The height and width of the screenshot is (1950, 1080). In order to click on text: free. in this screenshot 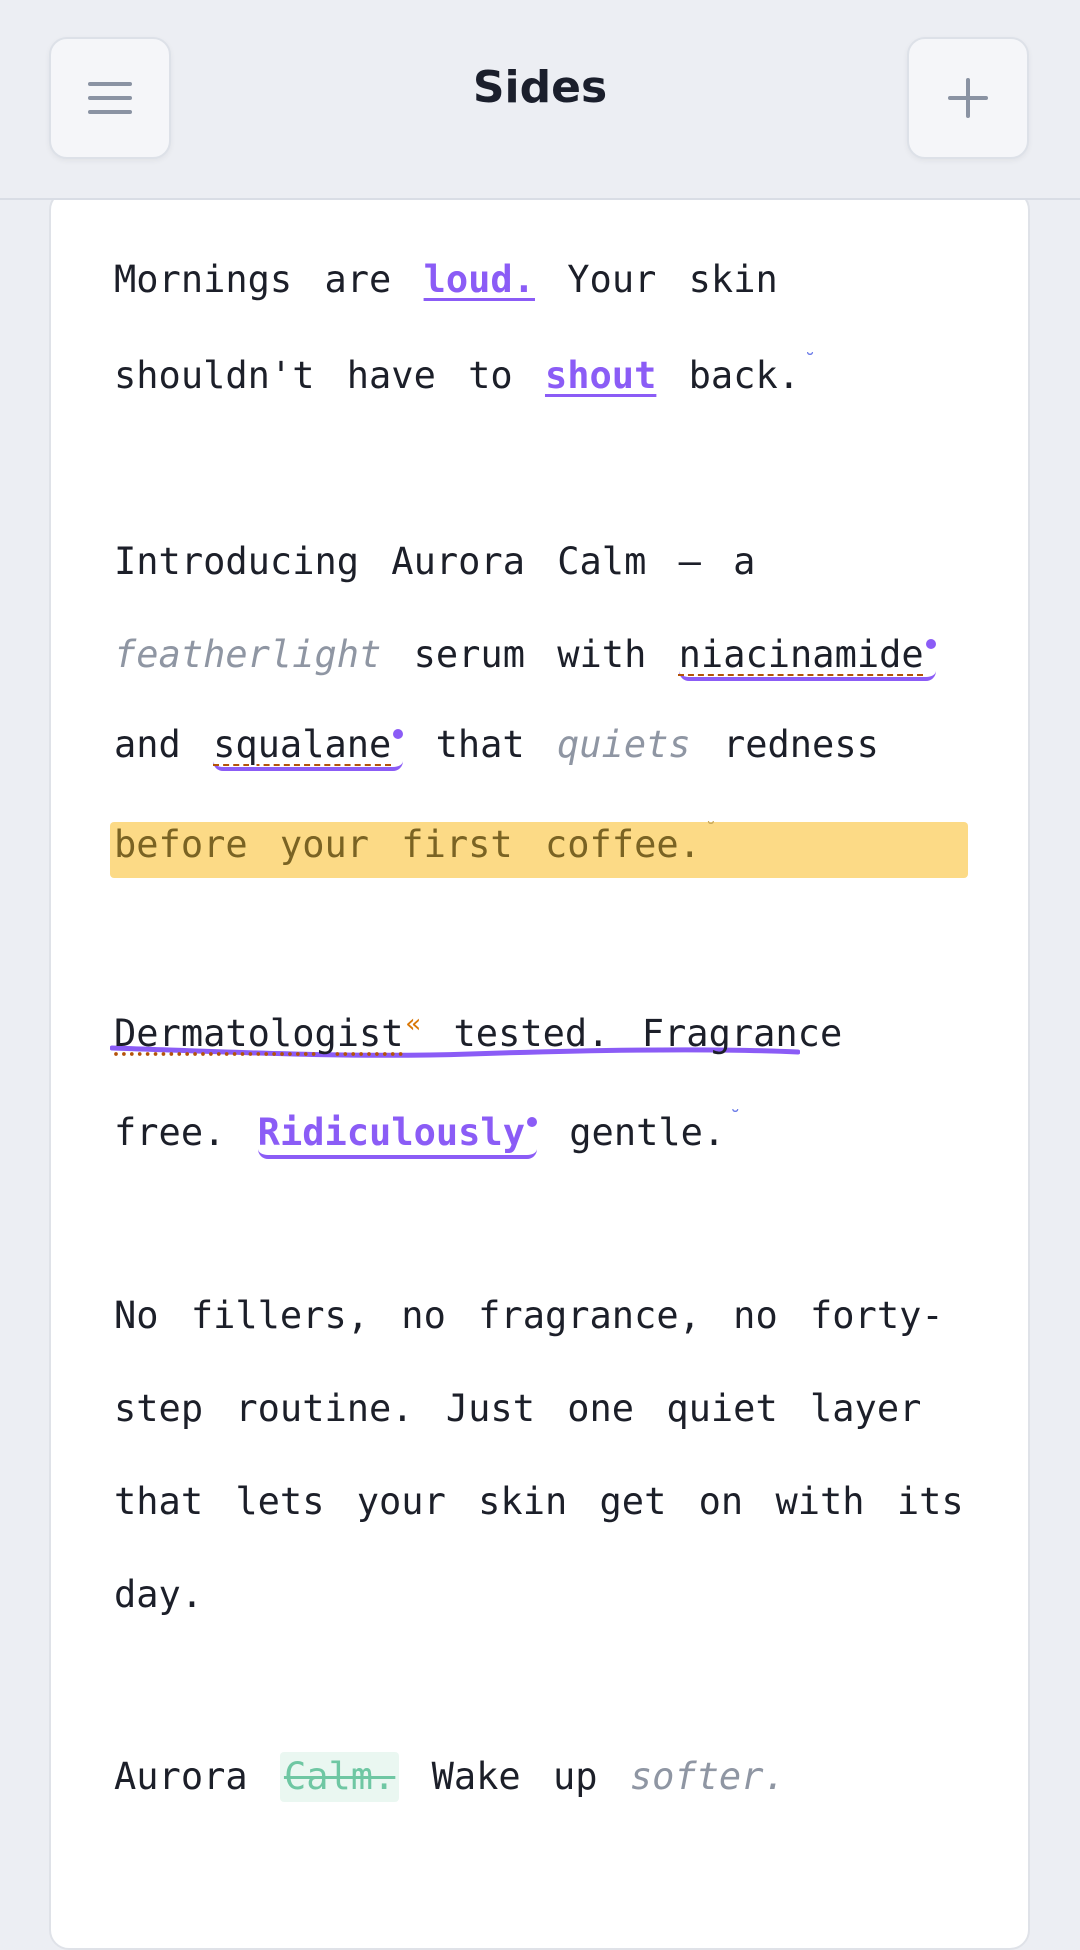, I will do `click(170, 1132)`.